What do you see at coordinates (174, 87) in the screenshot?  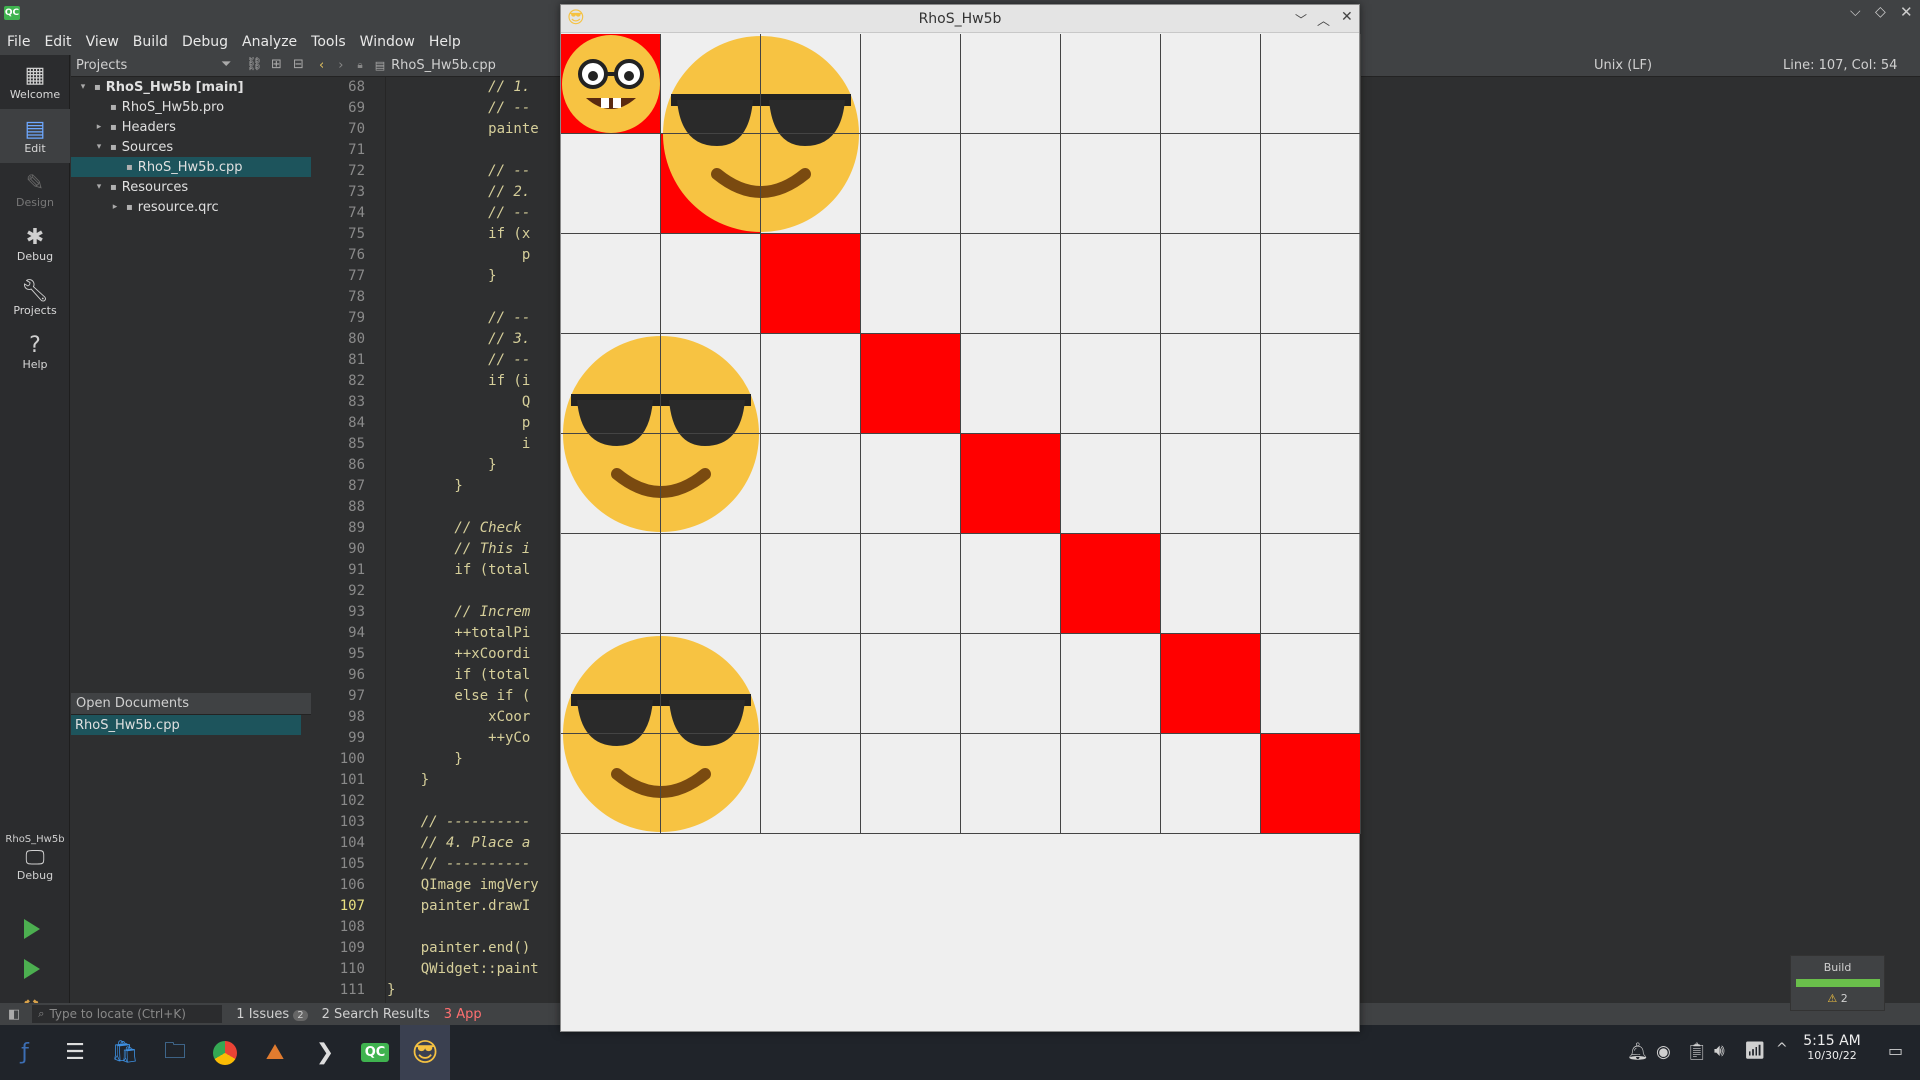 I see `tree-item-label: RhoS_Hw5b [main]` at bounding box center [174, 87].